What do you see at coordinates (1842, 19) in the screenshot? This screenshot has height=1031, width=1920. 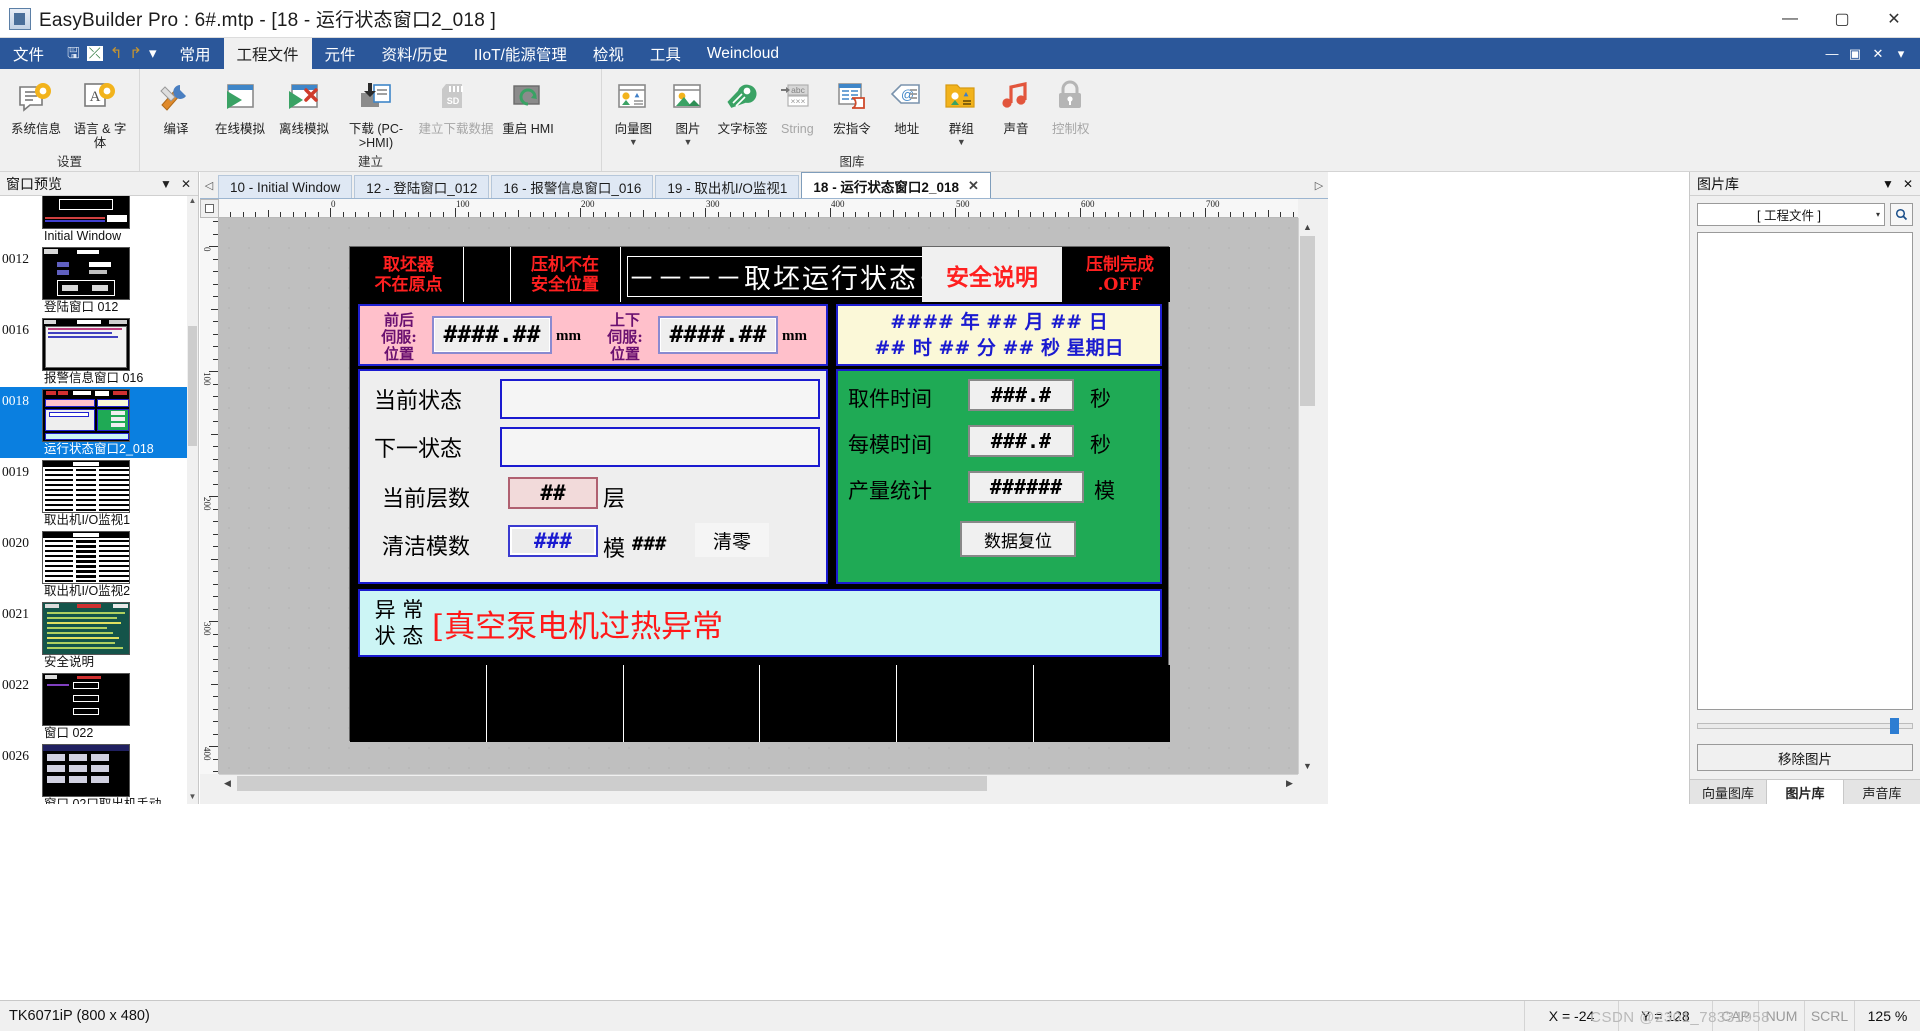 I see `maximize-button: ▢` at bounding box center [1842, 19].